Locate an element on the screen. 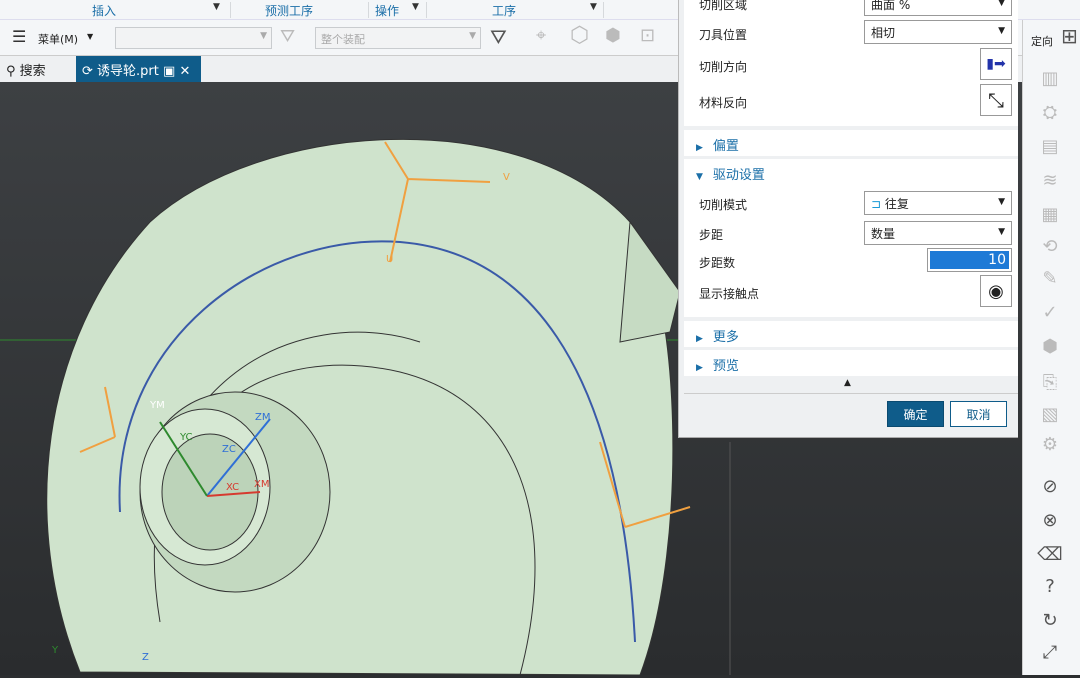 The image size is (1080, 678). axis-label-zm: ZM is located at coordinates (263, 417).